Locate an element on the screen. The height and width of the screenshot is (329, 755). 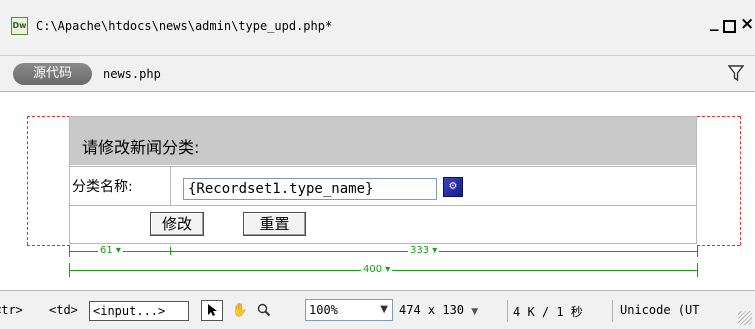
ruler-table-tick-right is located at coordinates (697, 270).